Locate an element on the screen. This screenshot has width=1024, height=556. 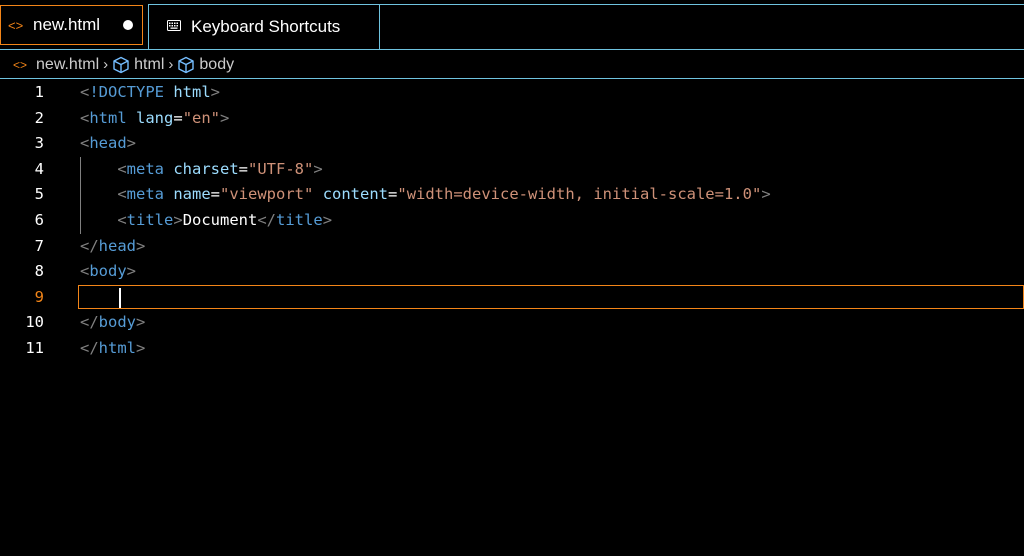
code-token: title is located at coordinates (299, 219).